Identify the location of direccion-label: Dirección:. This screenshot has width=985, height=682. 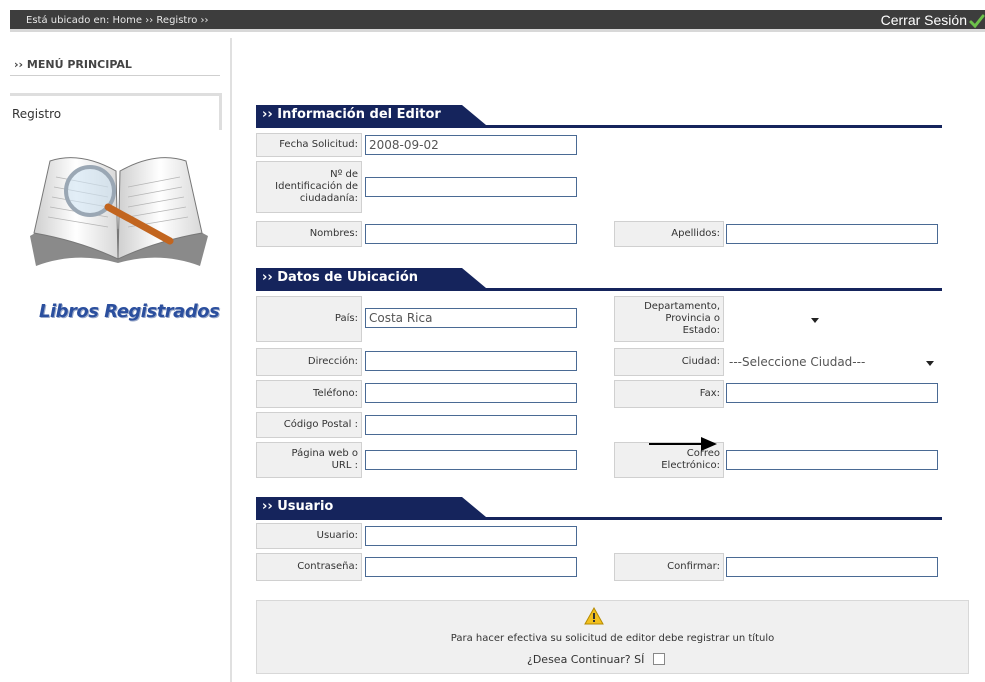
(309, 362).